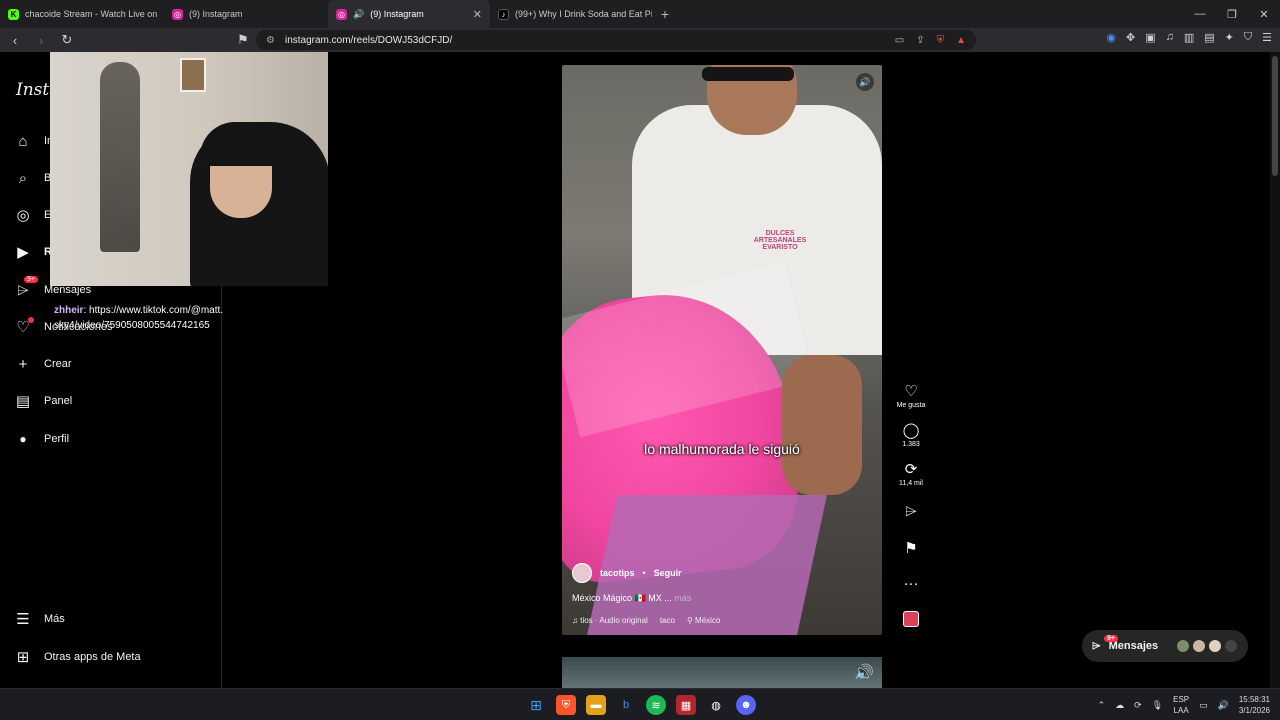  I want to click on sidebar-item-dashboard: ▤ Panel, so click(43, 401).